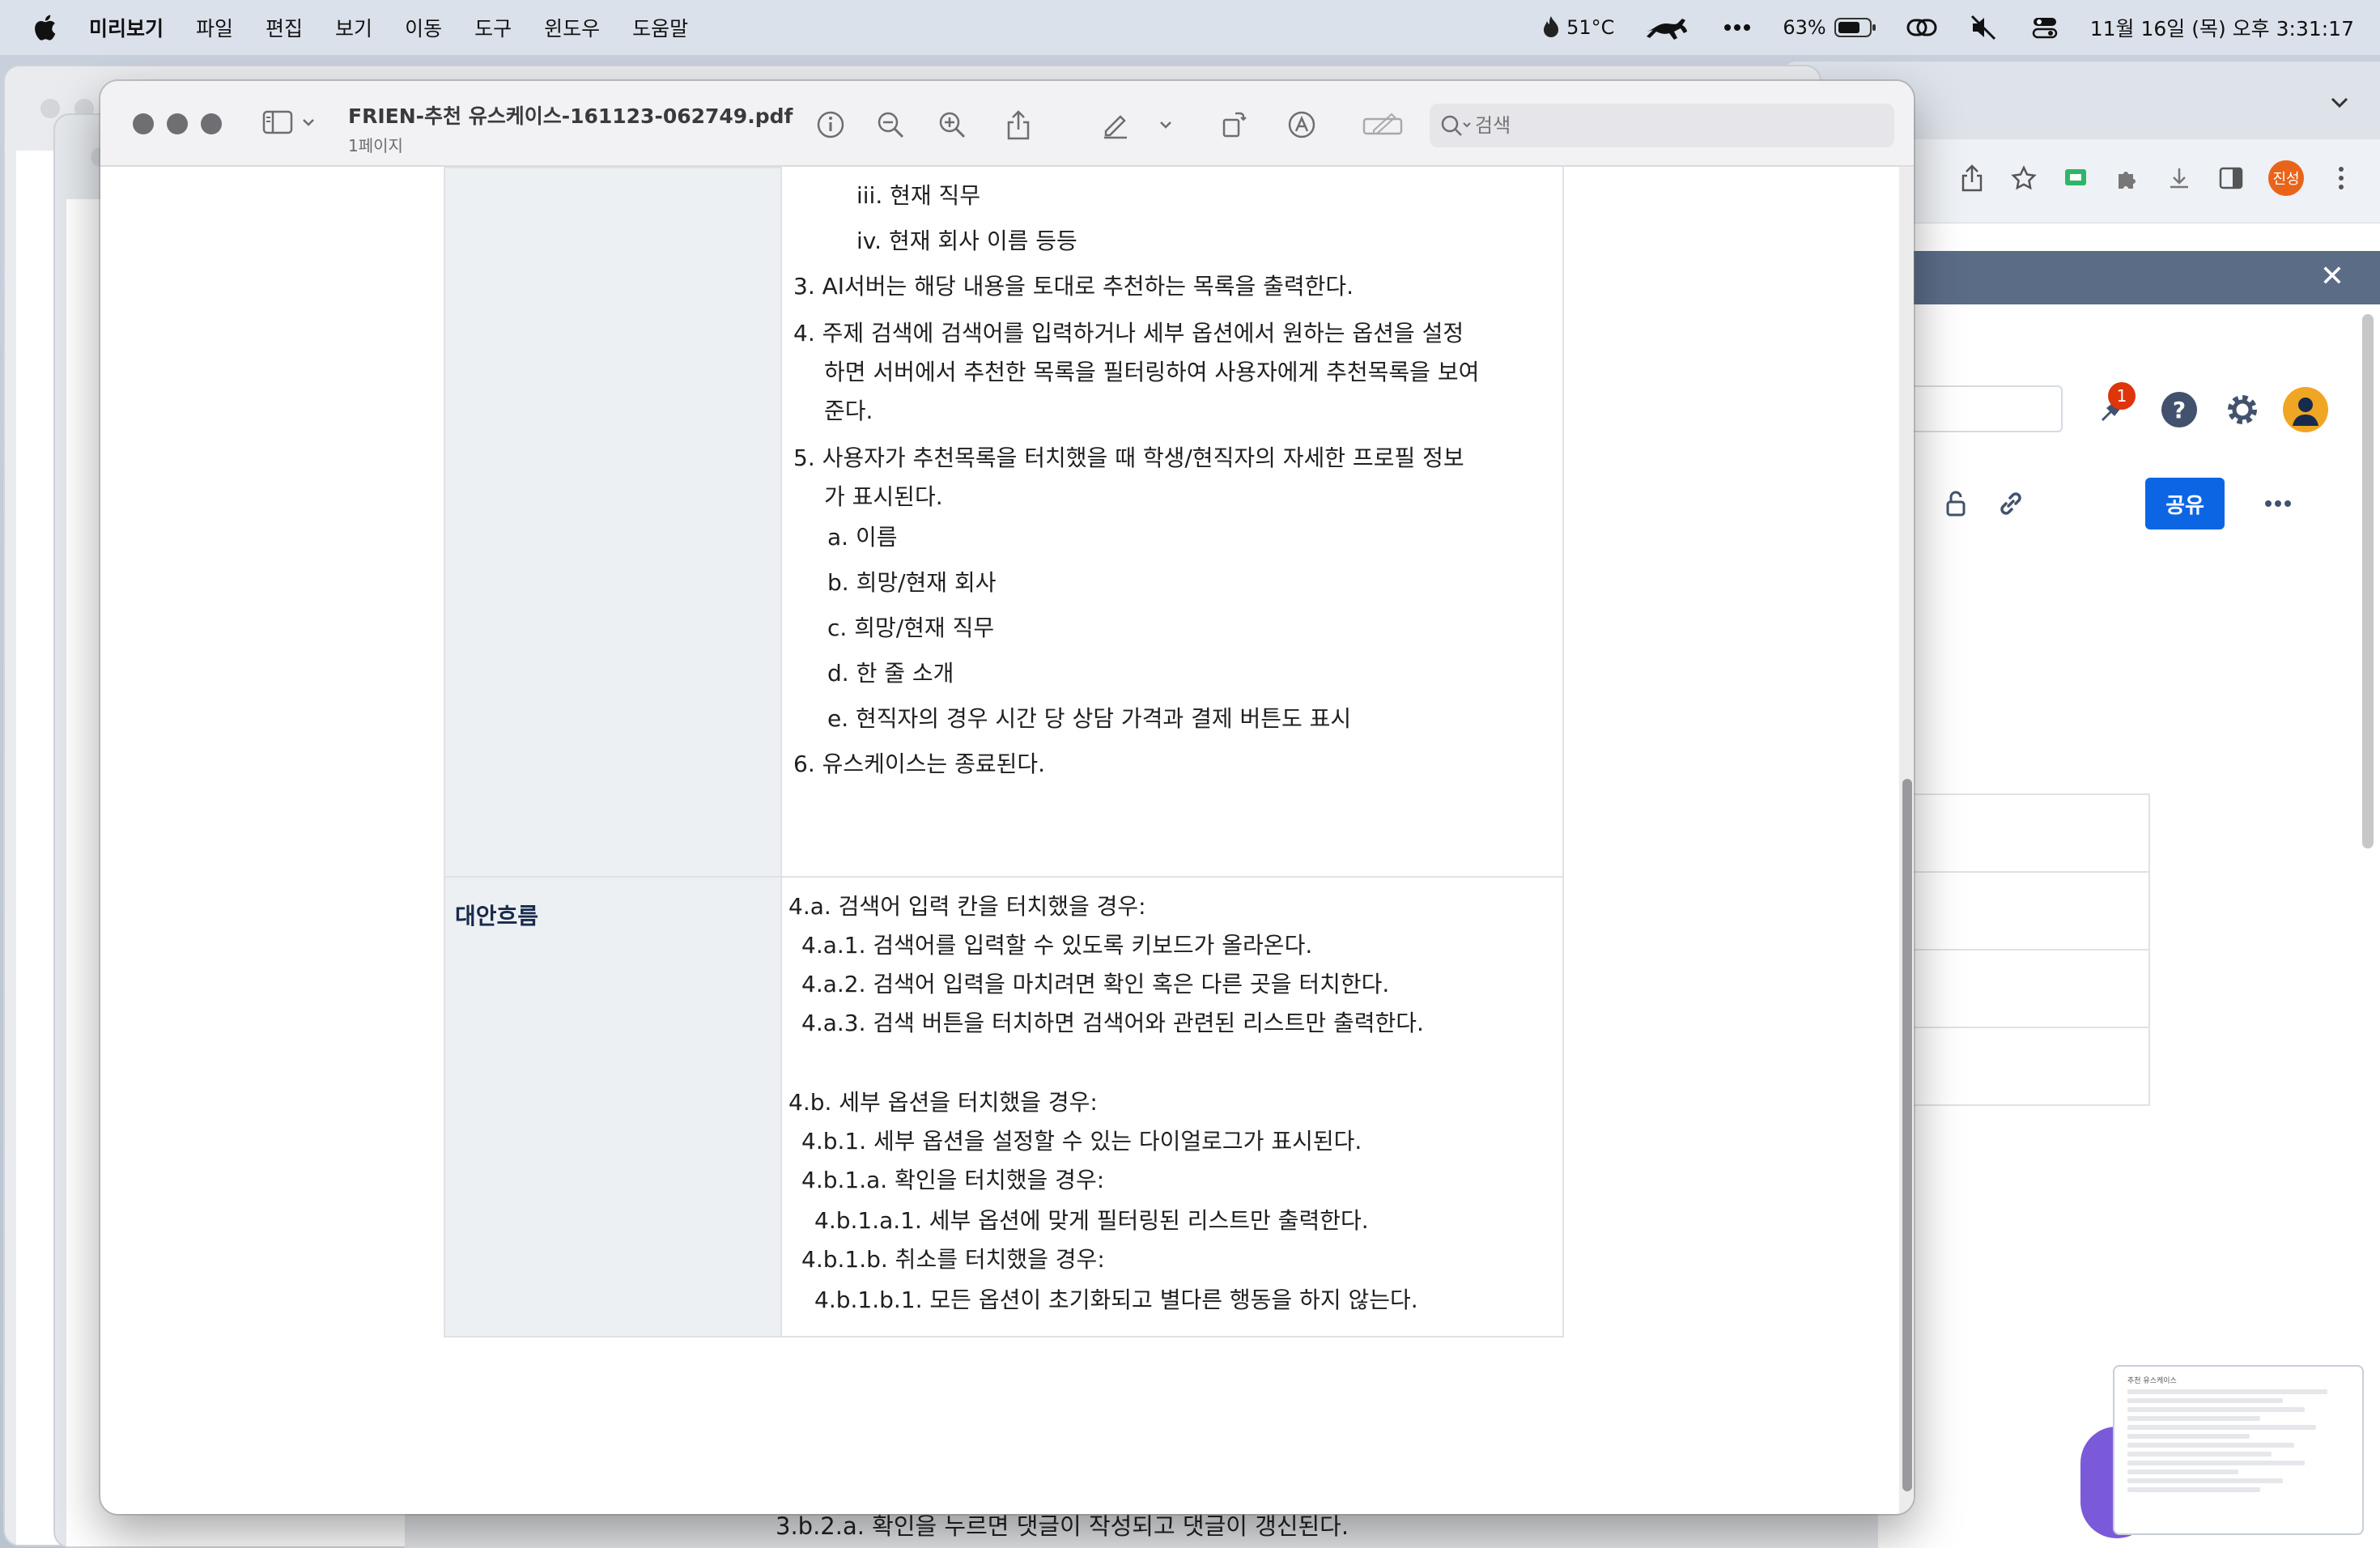 This screenshot has width=2380, height=1548. Describe the element at coordinates (2222, 27) in the screenshot. I see `clock-text: 11월 16일 (목) 오후 3:31:17` at that location.